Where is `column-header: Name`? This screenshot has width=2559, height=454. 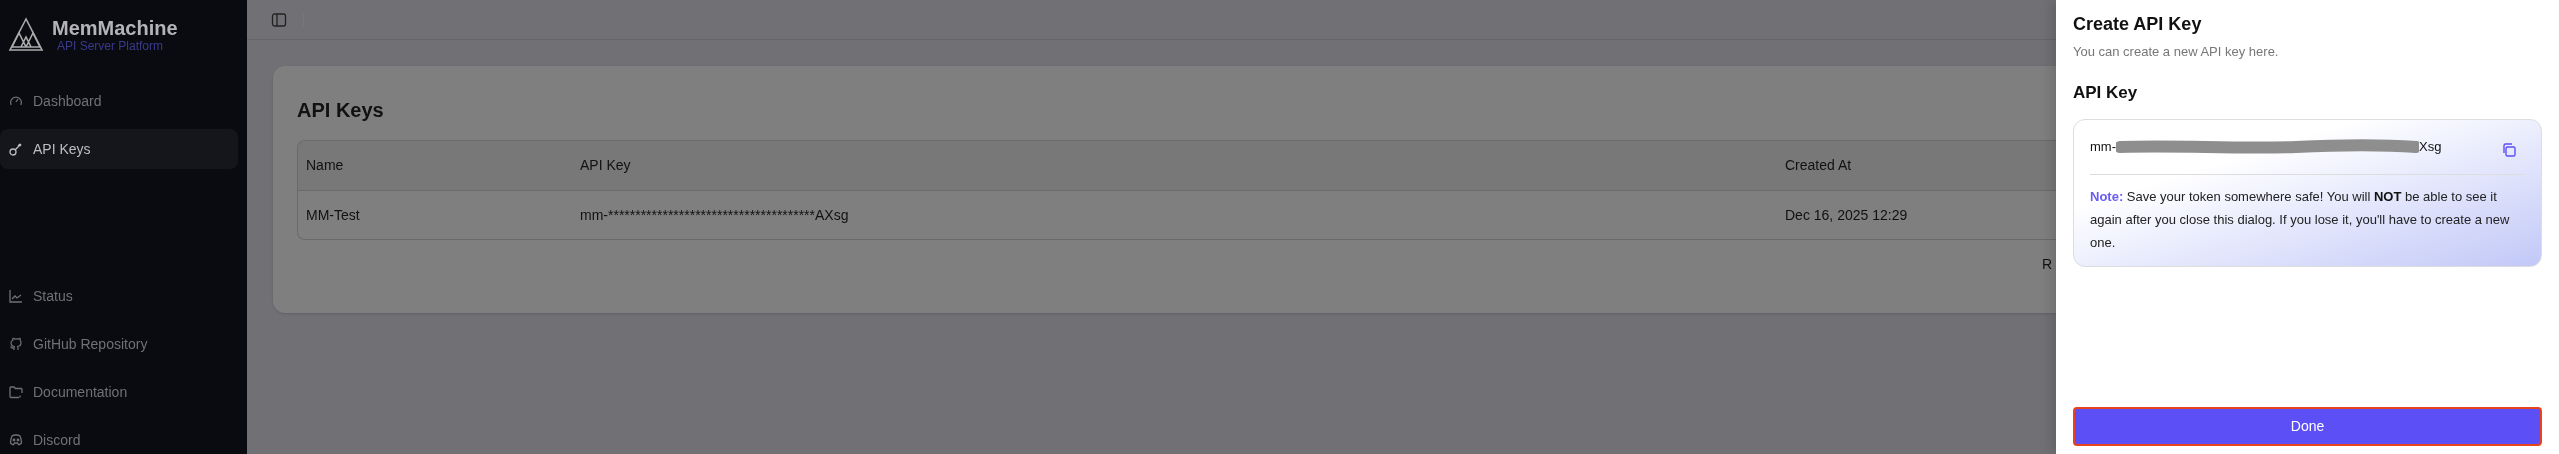 column-header: Name is located at coordinates (325, 165).